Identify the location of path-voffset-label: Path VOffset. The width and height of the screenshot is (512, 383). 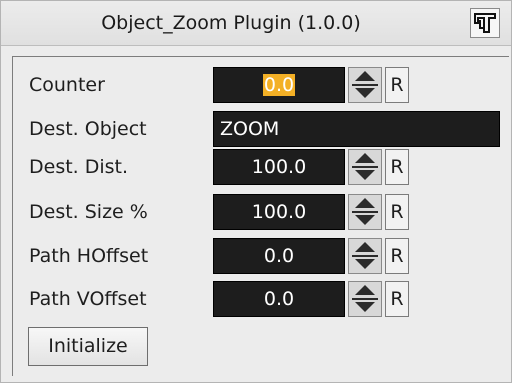
(88, 299).